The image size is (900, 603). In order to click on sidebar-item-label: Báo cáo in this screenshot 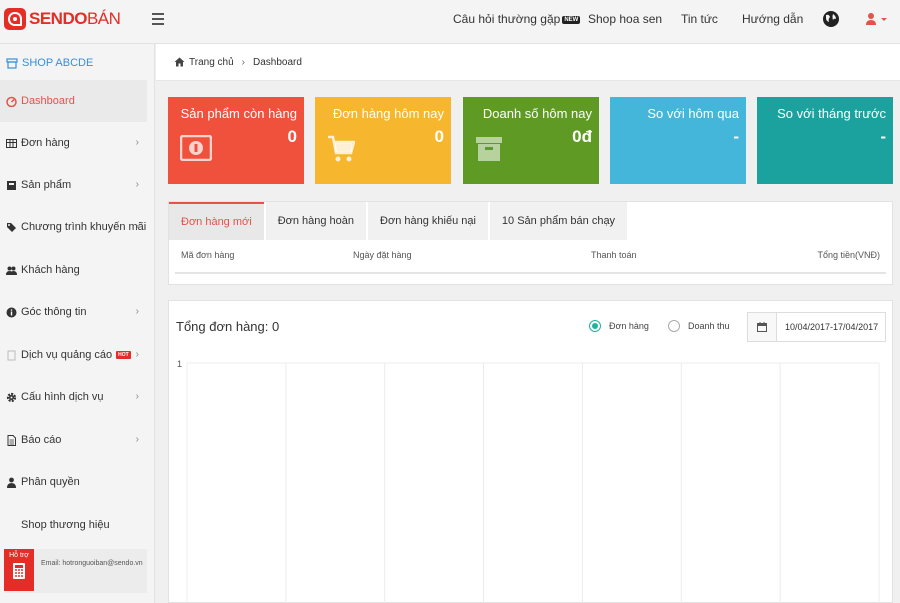, I will do `click(41, 440)`.